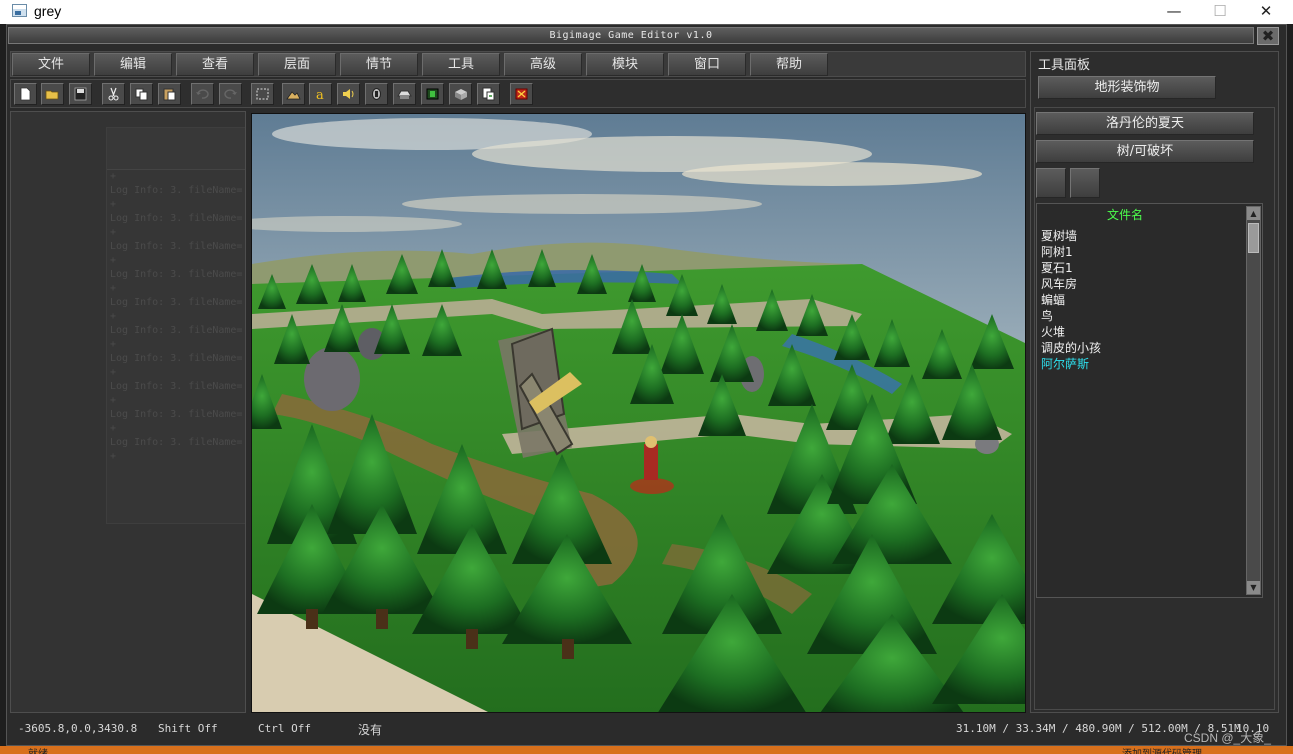  I want to click on ctrl-state: Ctrl Off, so click(284, 728).